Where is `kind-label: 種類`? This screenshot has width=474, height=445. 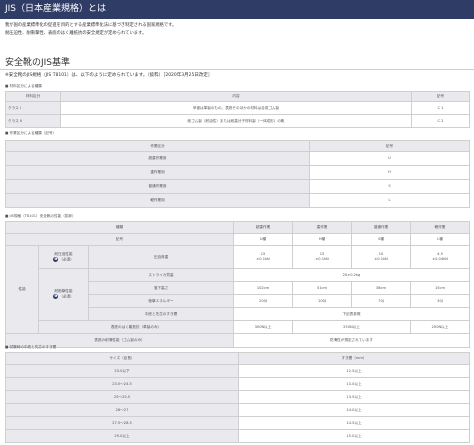 kind-label: 種類 is located at coordinates (119, 227).